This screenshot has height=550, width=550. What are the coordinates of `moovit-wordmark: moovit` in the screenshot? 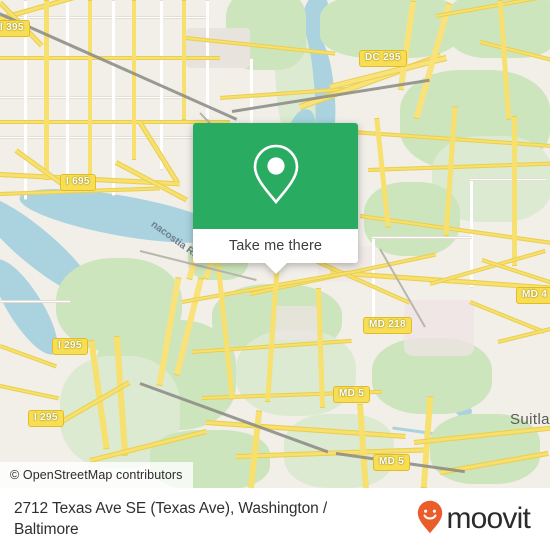 It's located at (488, 518).